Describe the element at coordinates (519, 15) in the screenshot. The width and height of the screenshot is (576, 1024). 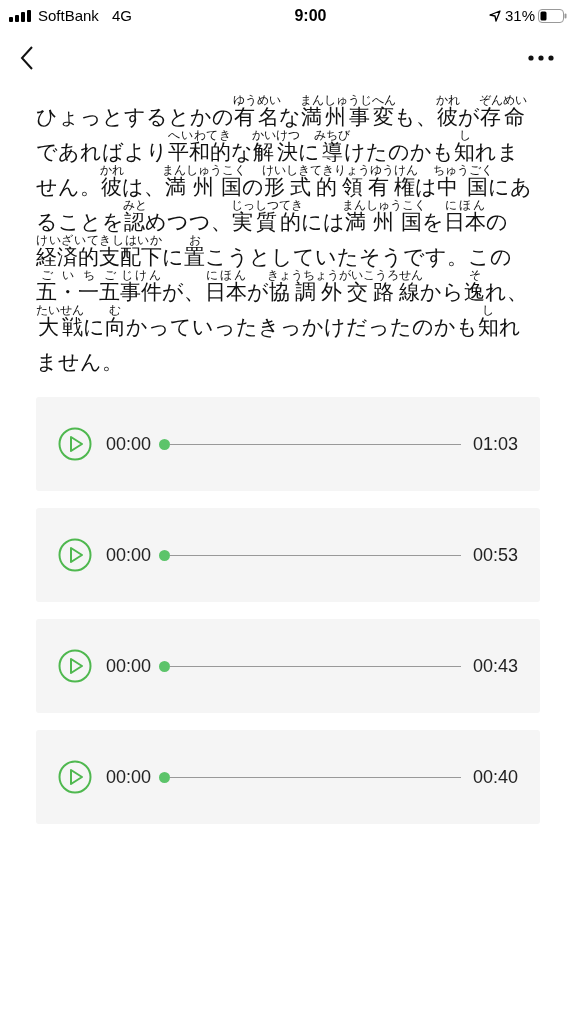
I see `battery-percent: 31%` at that location.